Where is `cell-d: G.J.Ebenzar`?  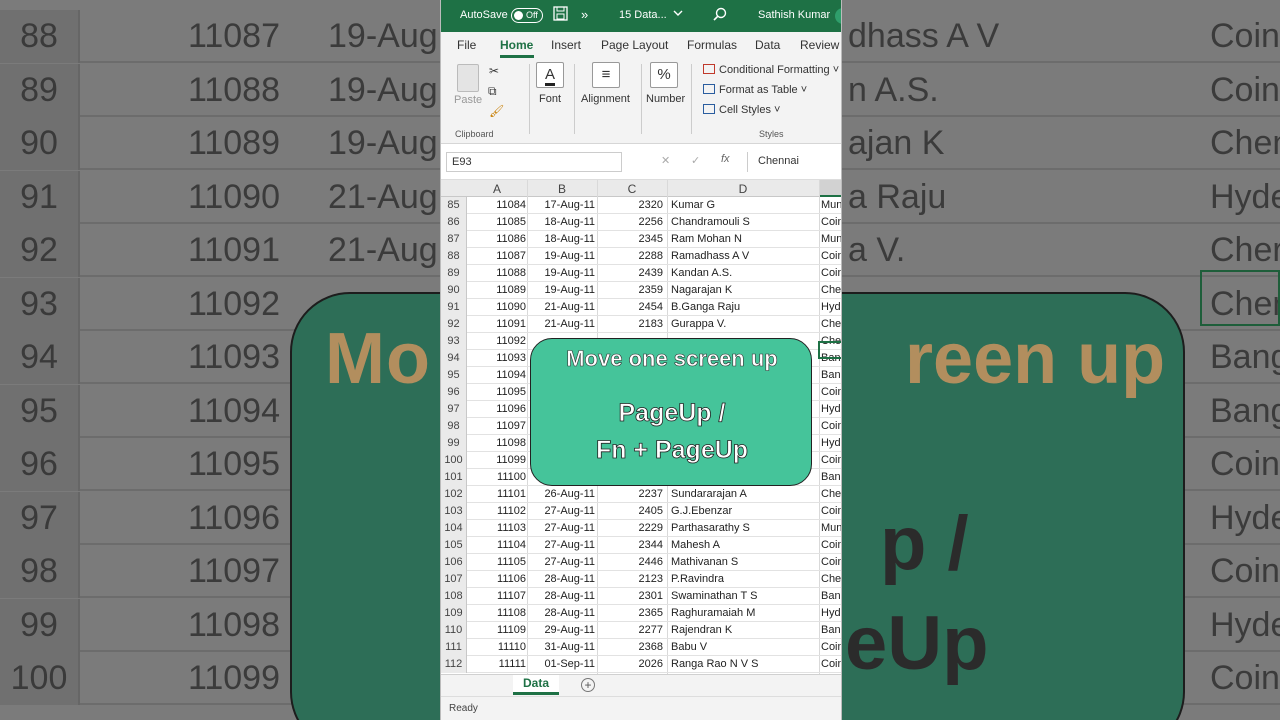
cell-d: G.J.Ebenzar is located at coordinates (701, 511).